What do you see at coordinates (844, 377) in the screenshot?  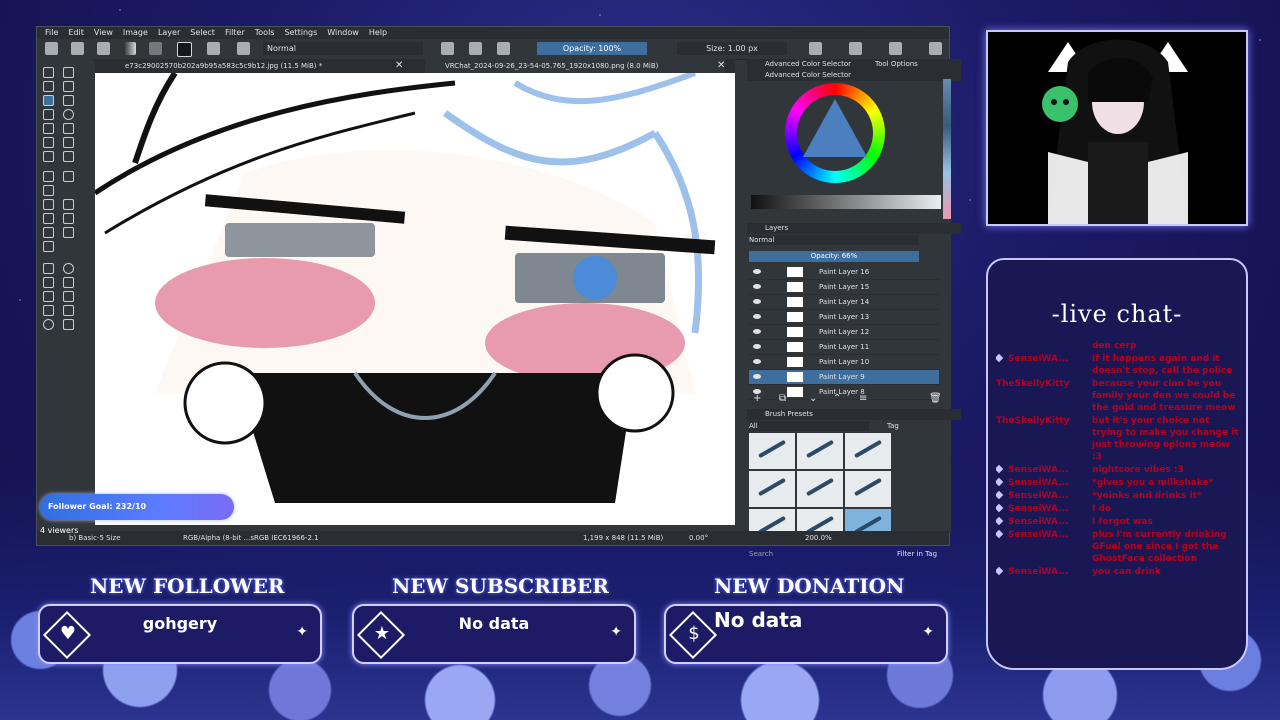 I see `layer-row-active: Paint Layer 9` at bounding box center [844, 377].